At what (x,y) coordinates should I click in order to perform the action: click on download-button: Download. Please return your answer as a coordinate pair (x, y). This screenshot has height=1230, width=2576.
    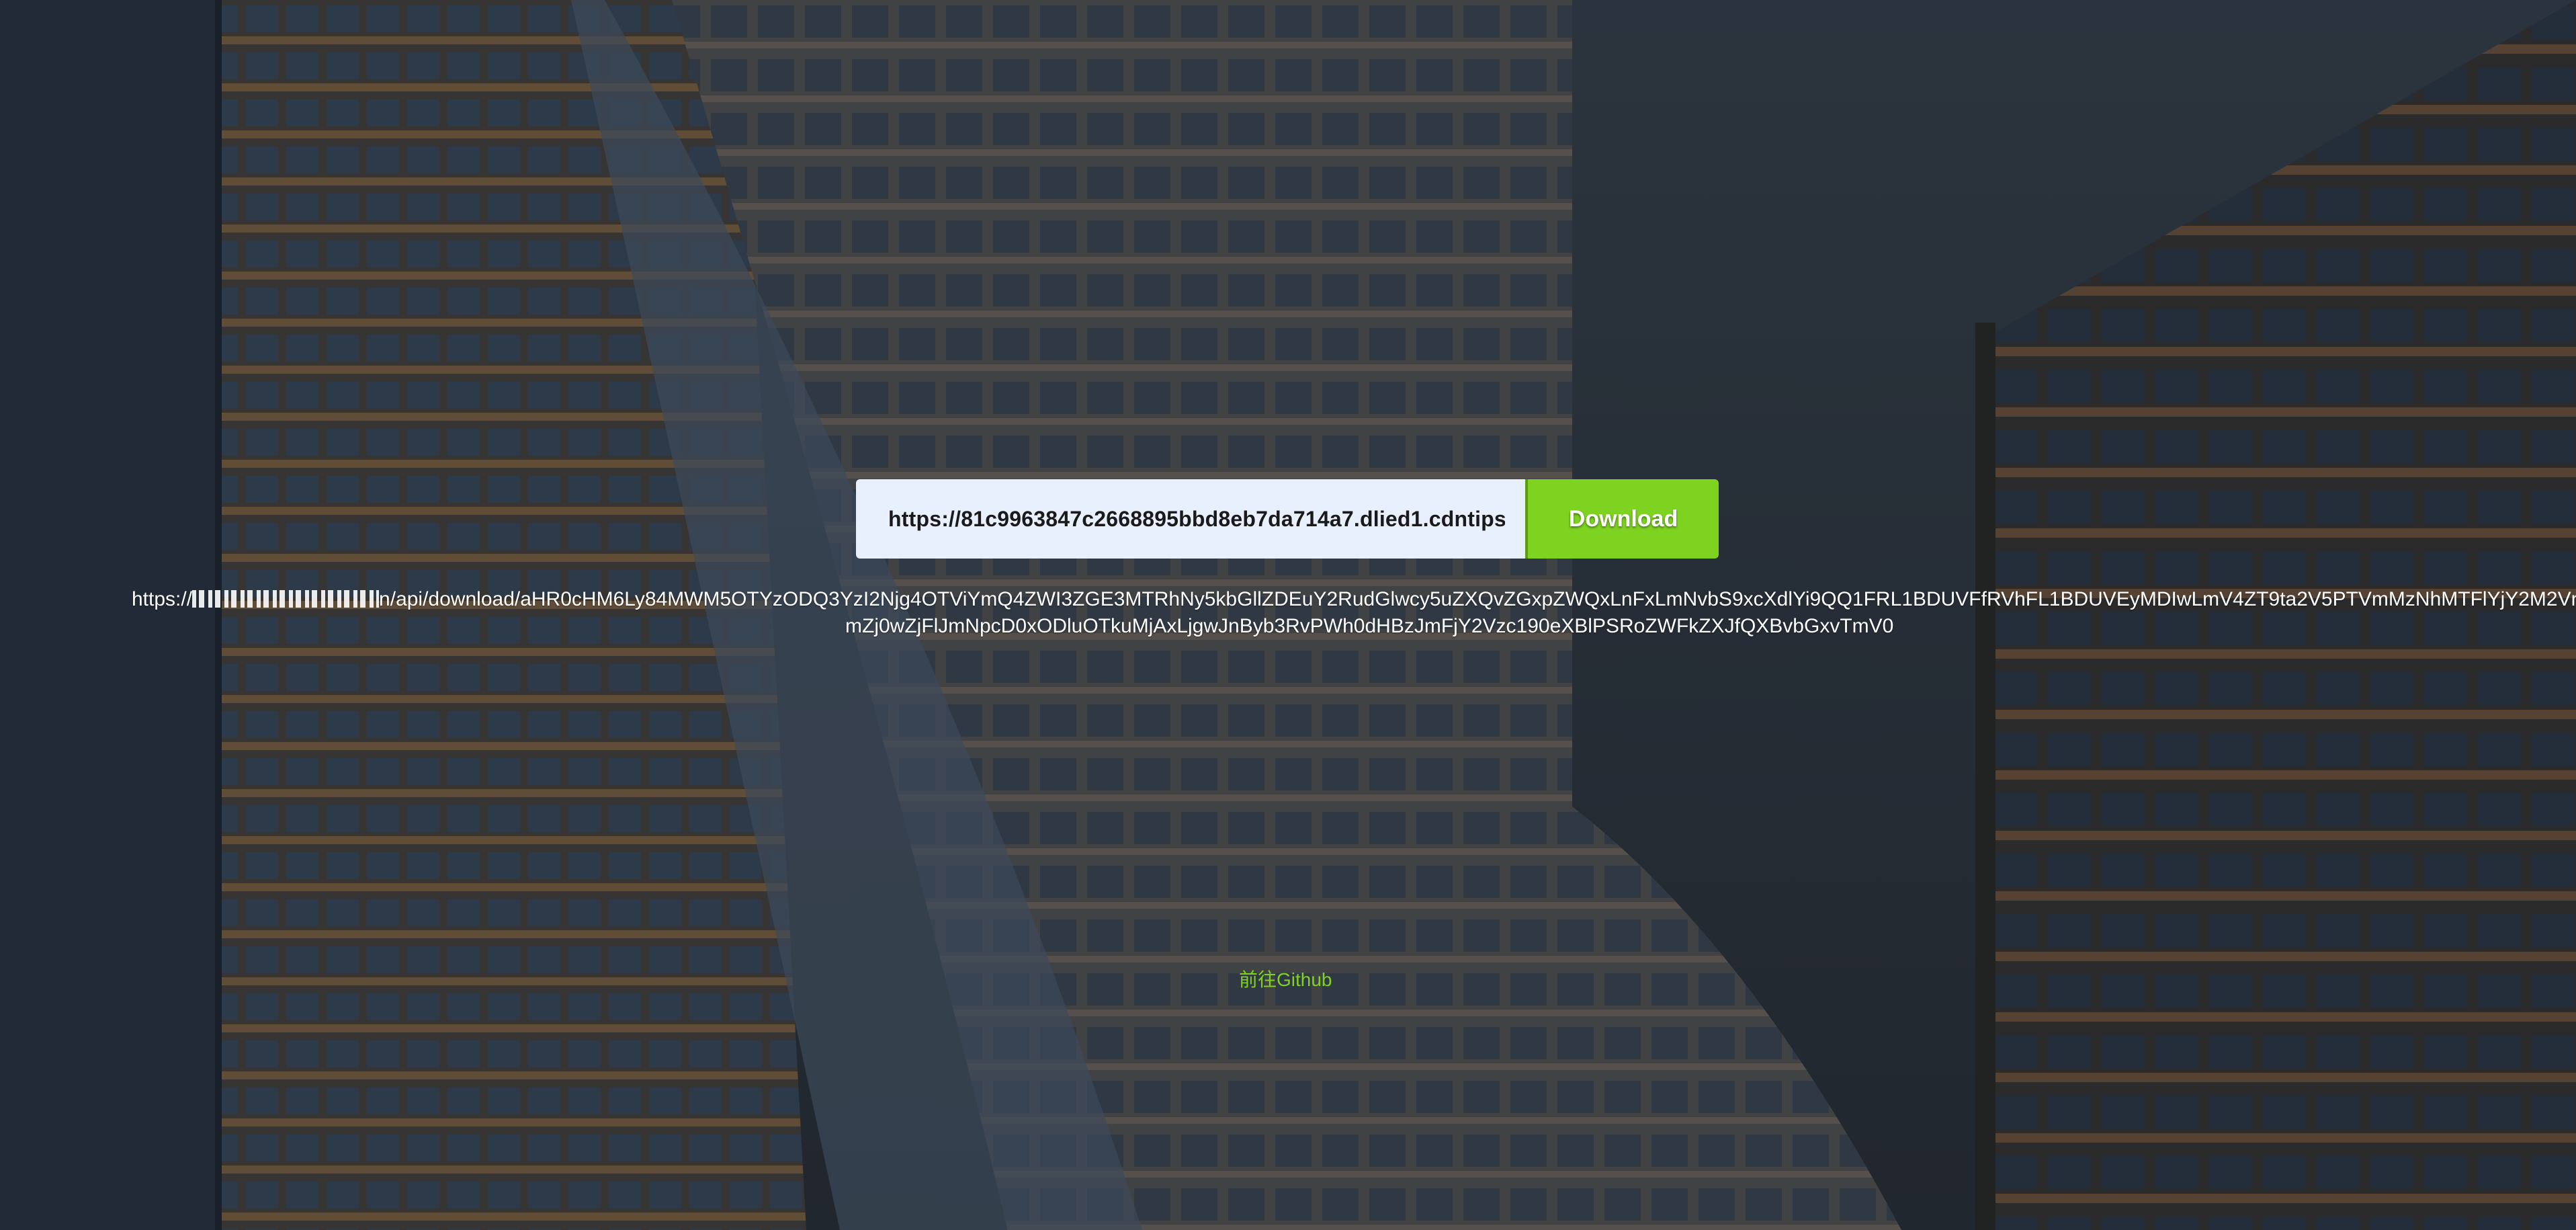
    Looking at the image, I should click on (1622, 519).